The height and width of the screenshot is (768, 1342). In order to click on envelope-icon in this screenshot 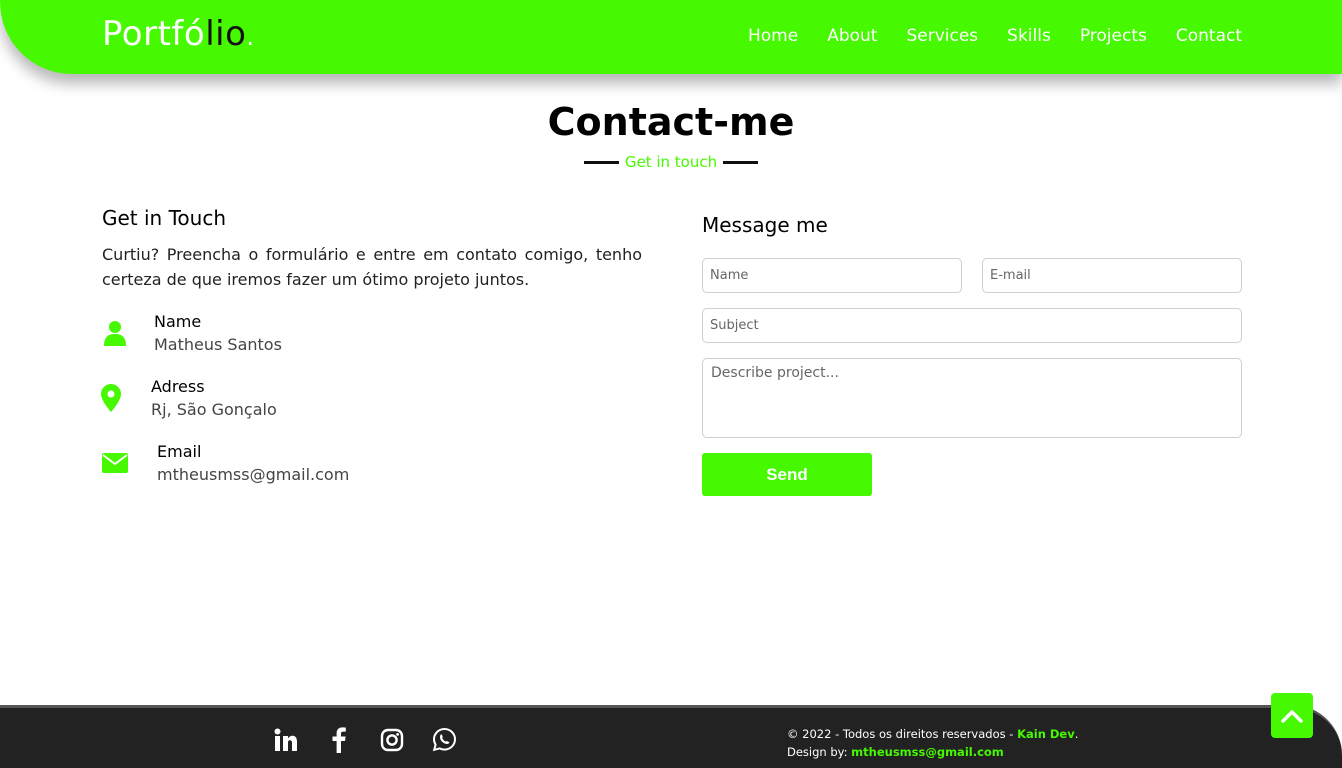, I will do `click(115, 463)`.